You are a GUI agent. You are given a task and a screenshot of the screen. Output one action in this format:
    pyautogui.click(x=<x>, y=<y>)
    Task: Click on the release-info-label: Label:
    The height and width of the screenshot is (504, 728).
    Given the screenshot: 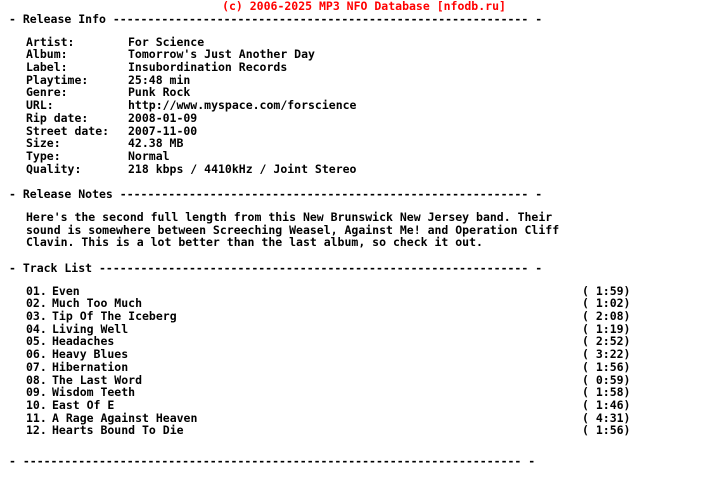 What is the action you would take?
    pyautogui.click(x=47, y=67)
    